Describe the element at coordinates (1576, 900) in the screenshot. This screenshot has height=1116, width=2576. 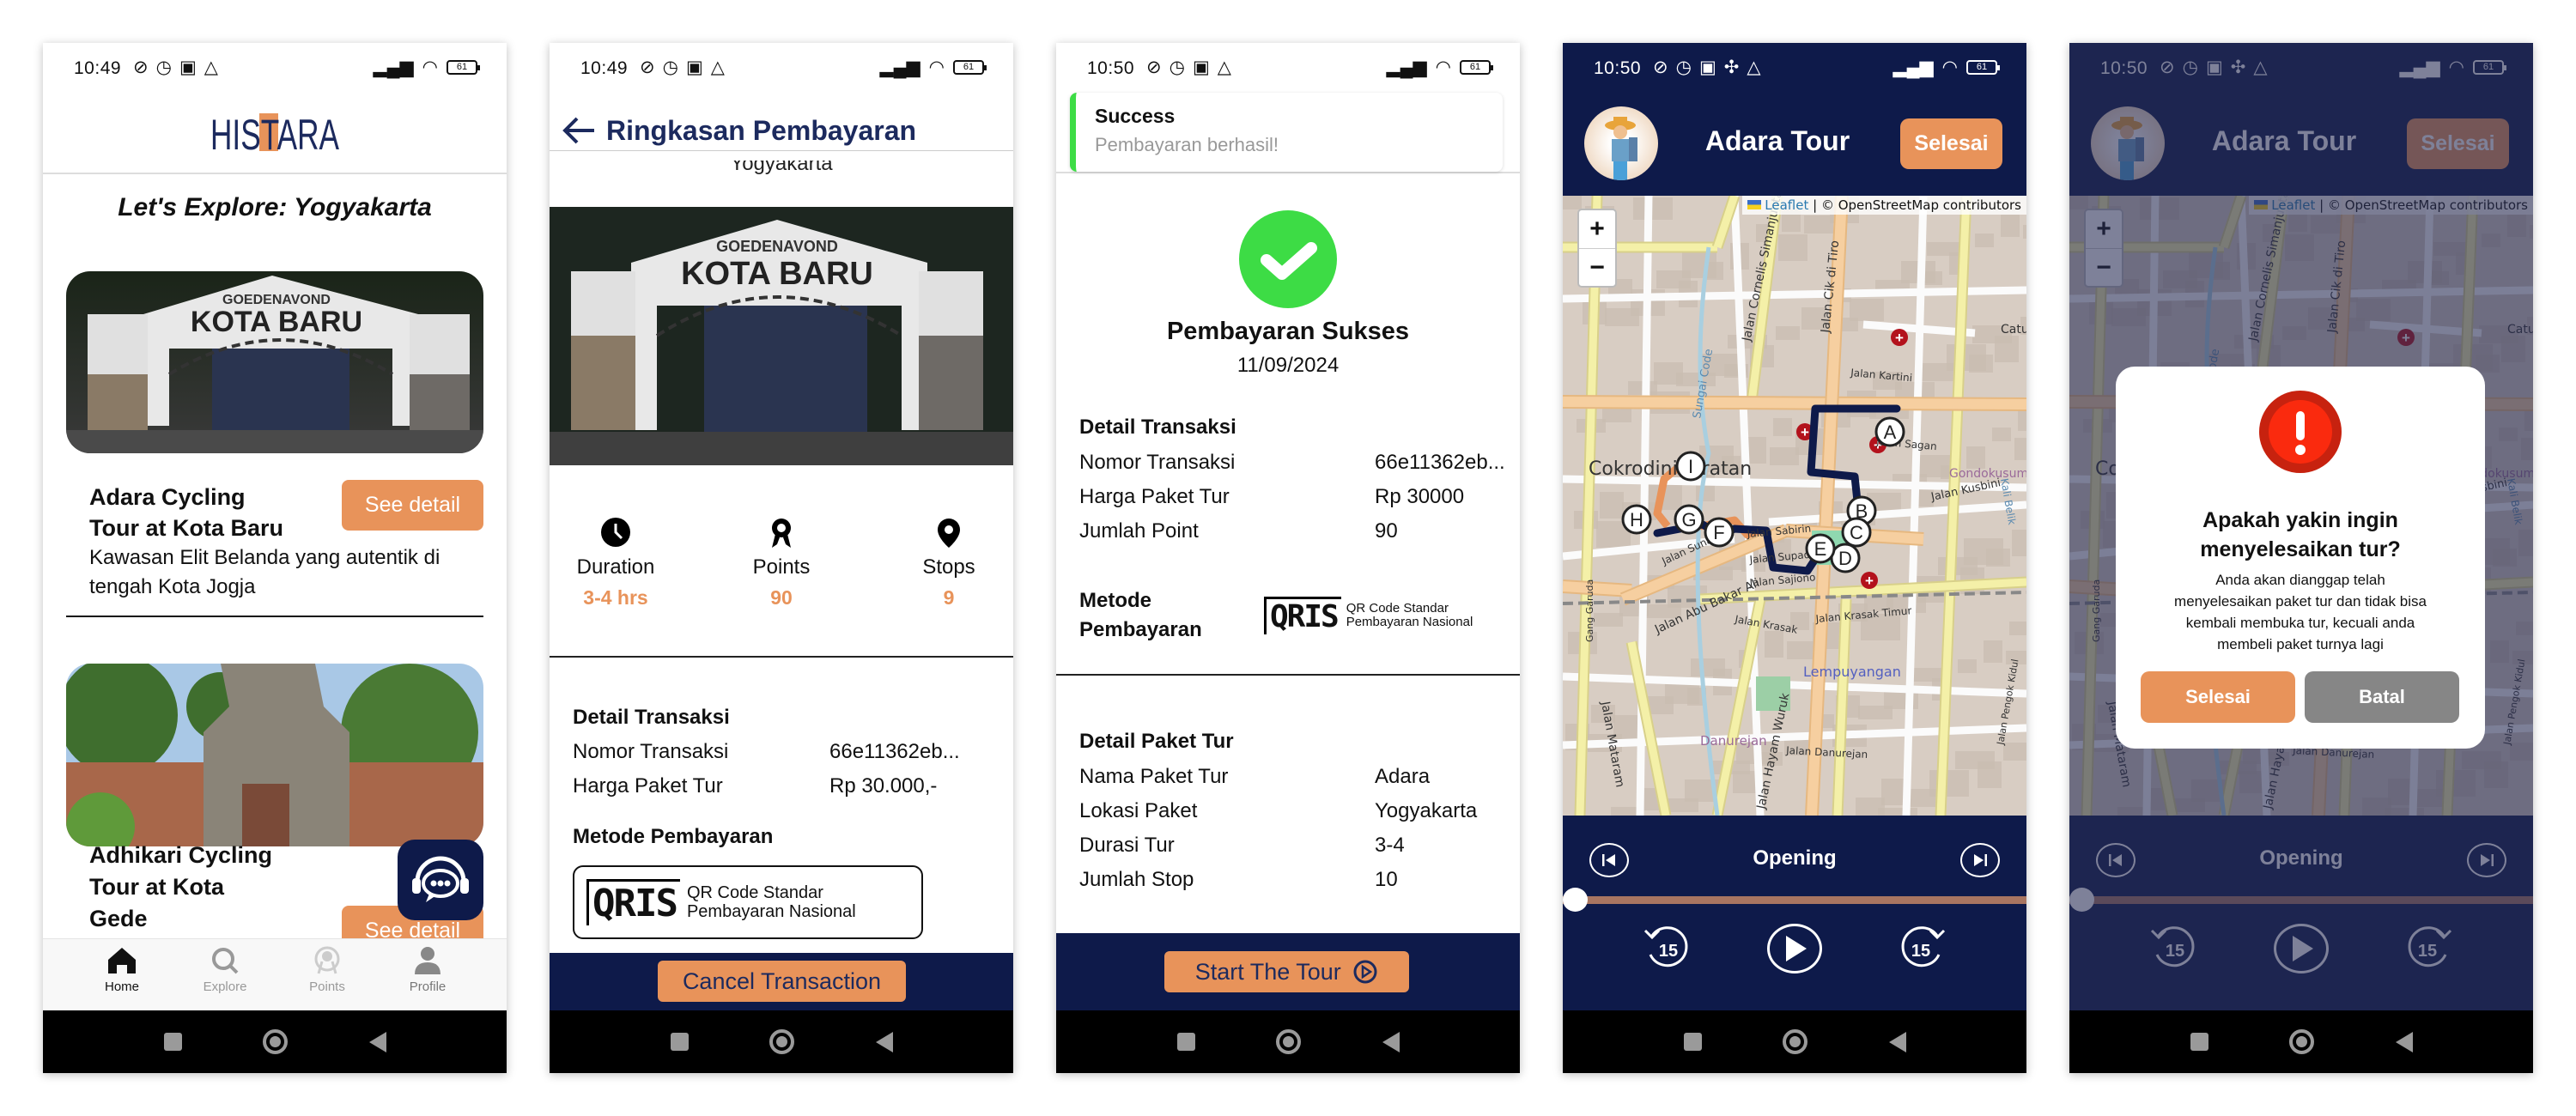
I see `progress-thumb` at that location.